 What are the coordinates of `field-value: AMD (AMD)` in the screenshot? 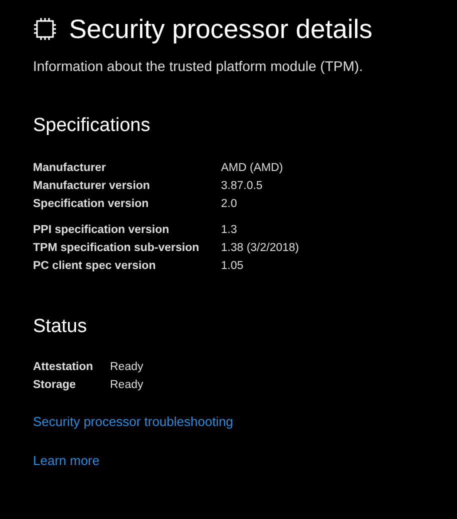 It's located at (252, 168).